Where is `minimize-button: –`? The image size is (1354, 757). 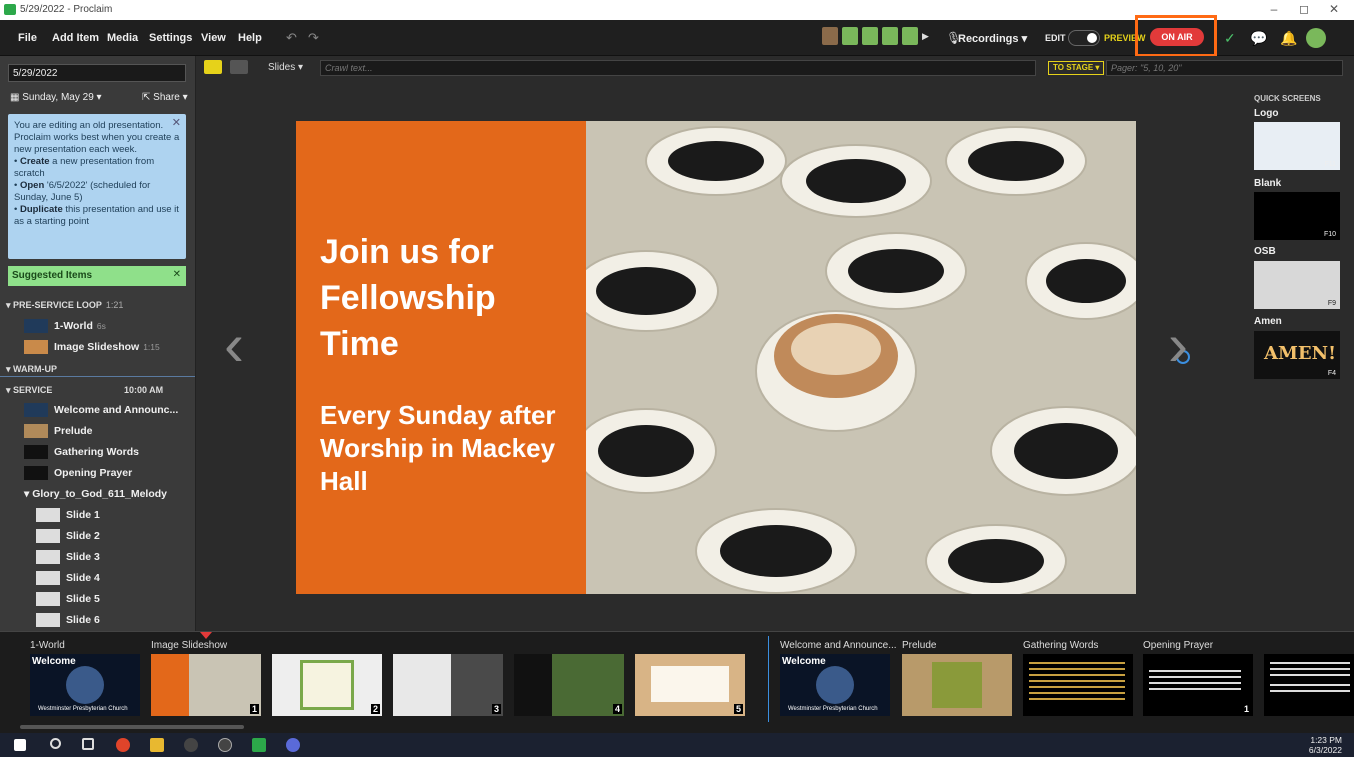
minimize-button: – is located at coordinates (1274, 9).